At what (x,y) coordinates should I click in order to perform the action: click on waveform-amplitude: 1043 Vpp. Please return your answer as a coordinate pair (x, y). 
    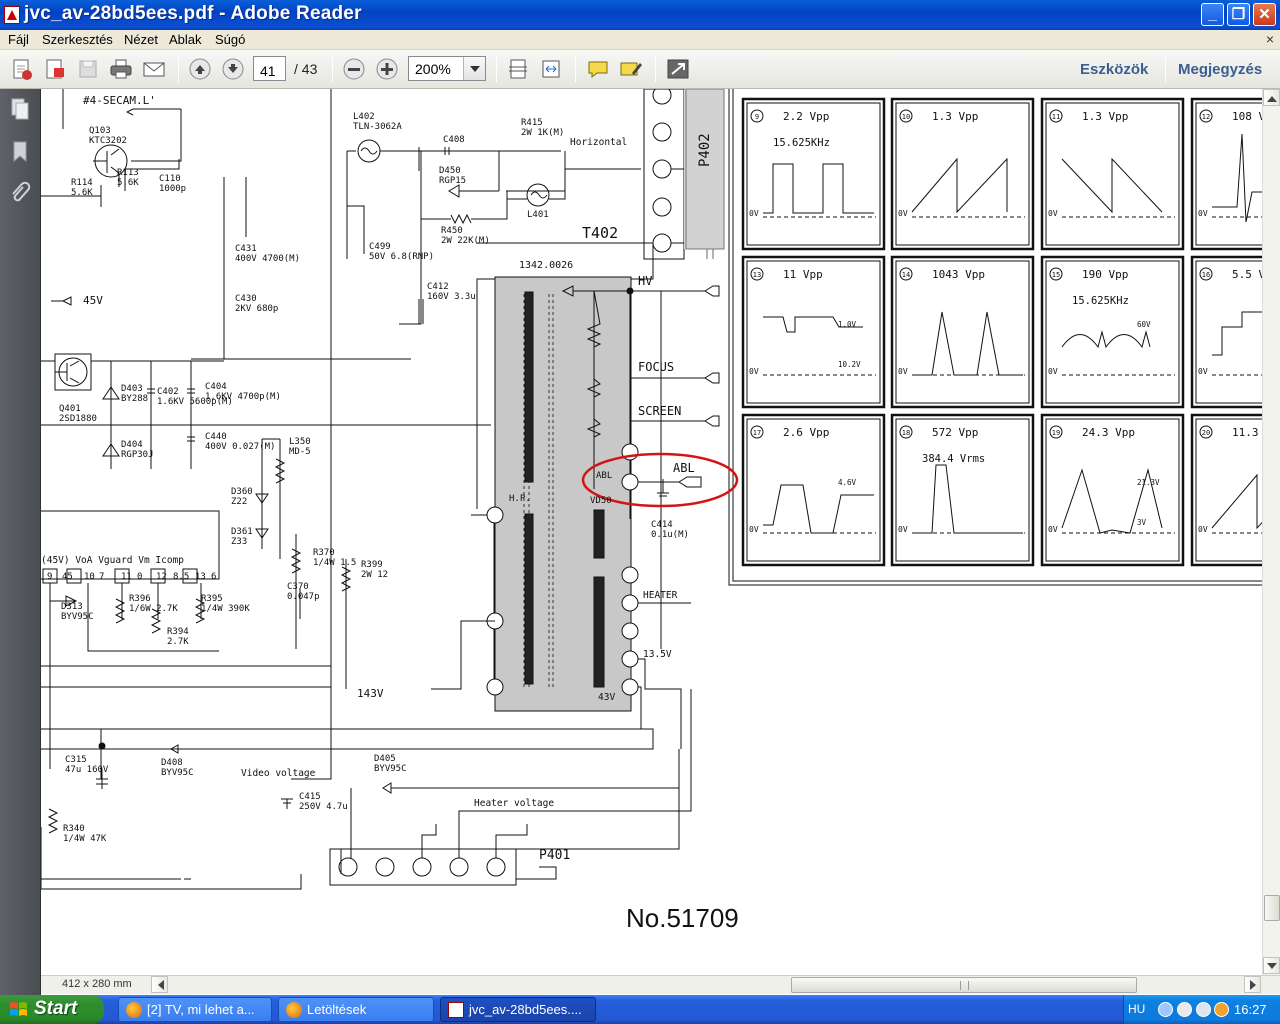
    Looking at the image, I should click on (958, 274).